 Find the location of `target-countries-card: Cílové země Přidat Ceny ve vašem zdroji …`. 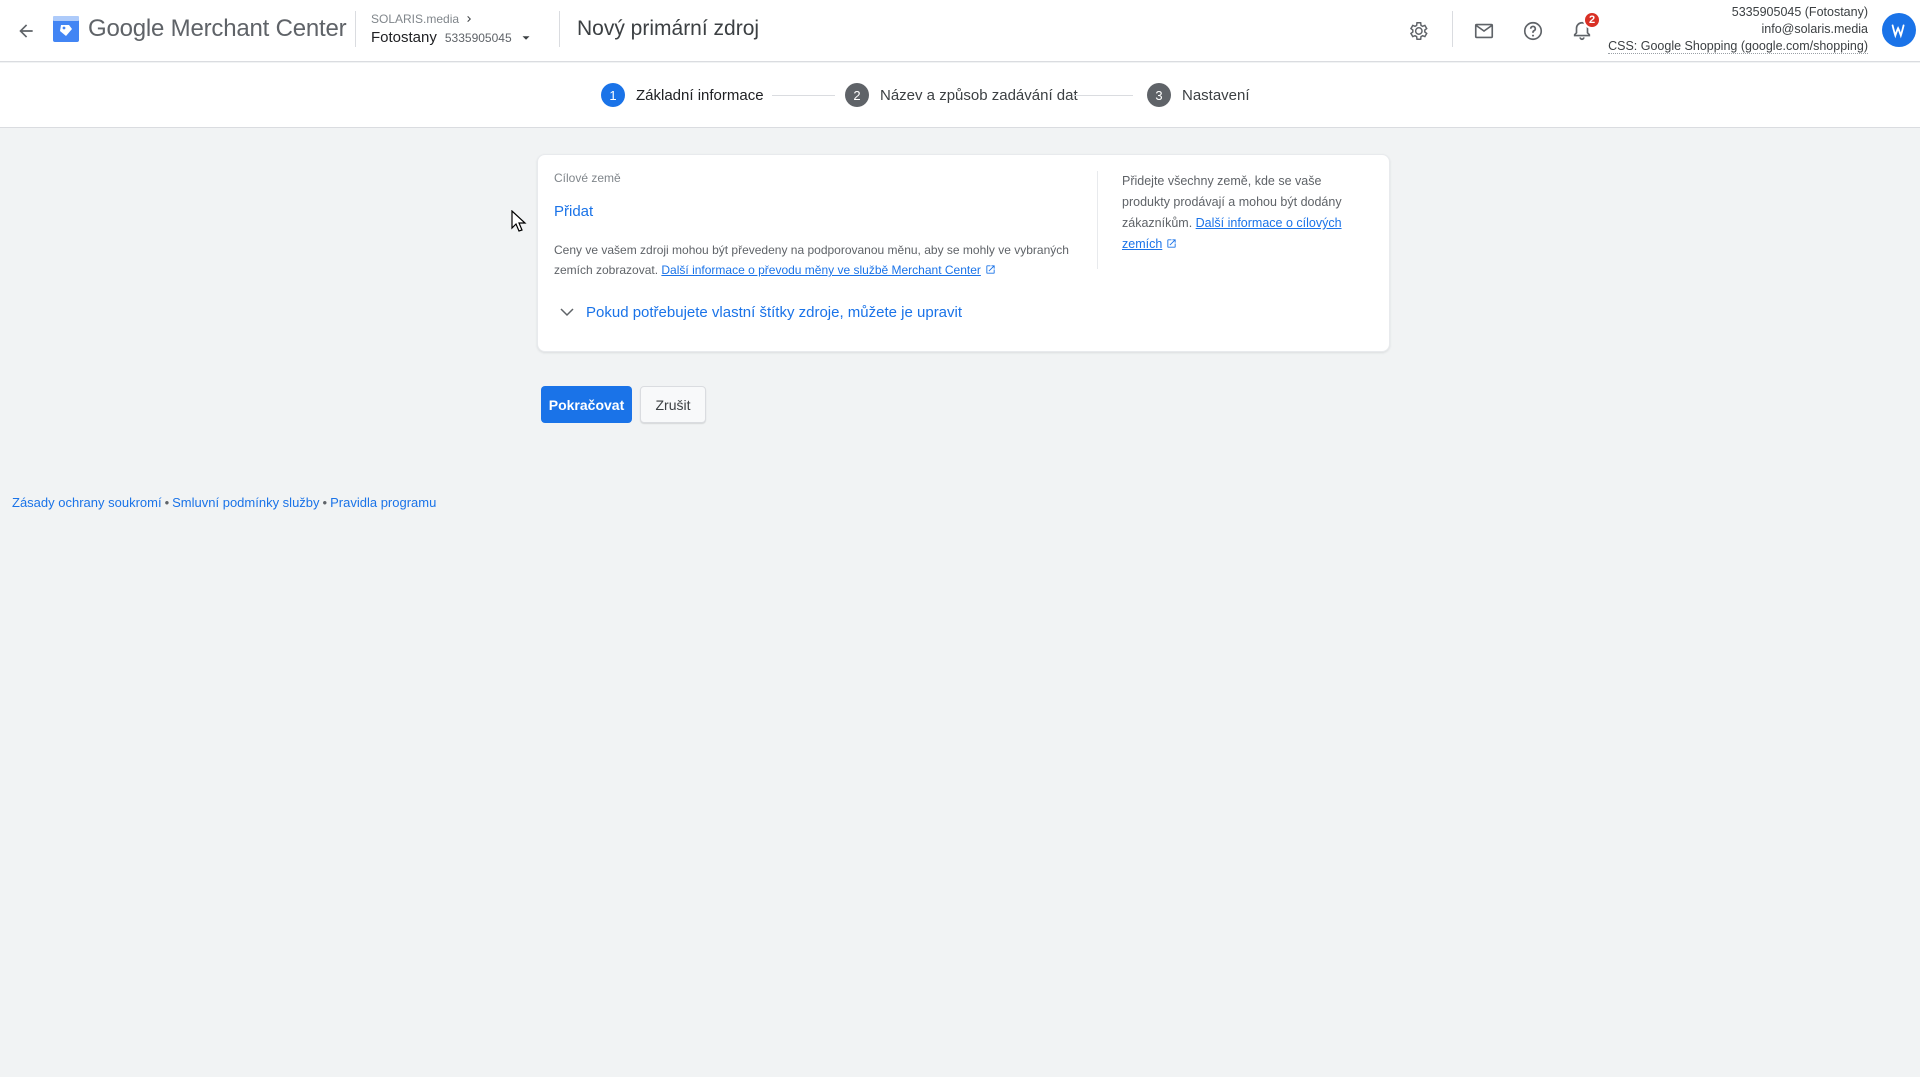

target-countries-card: Cílové země Přidat Ceny ve vašem zdroji … is located at coordinates (963, 253).